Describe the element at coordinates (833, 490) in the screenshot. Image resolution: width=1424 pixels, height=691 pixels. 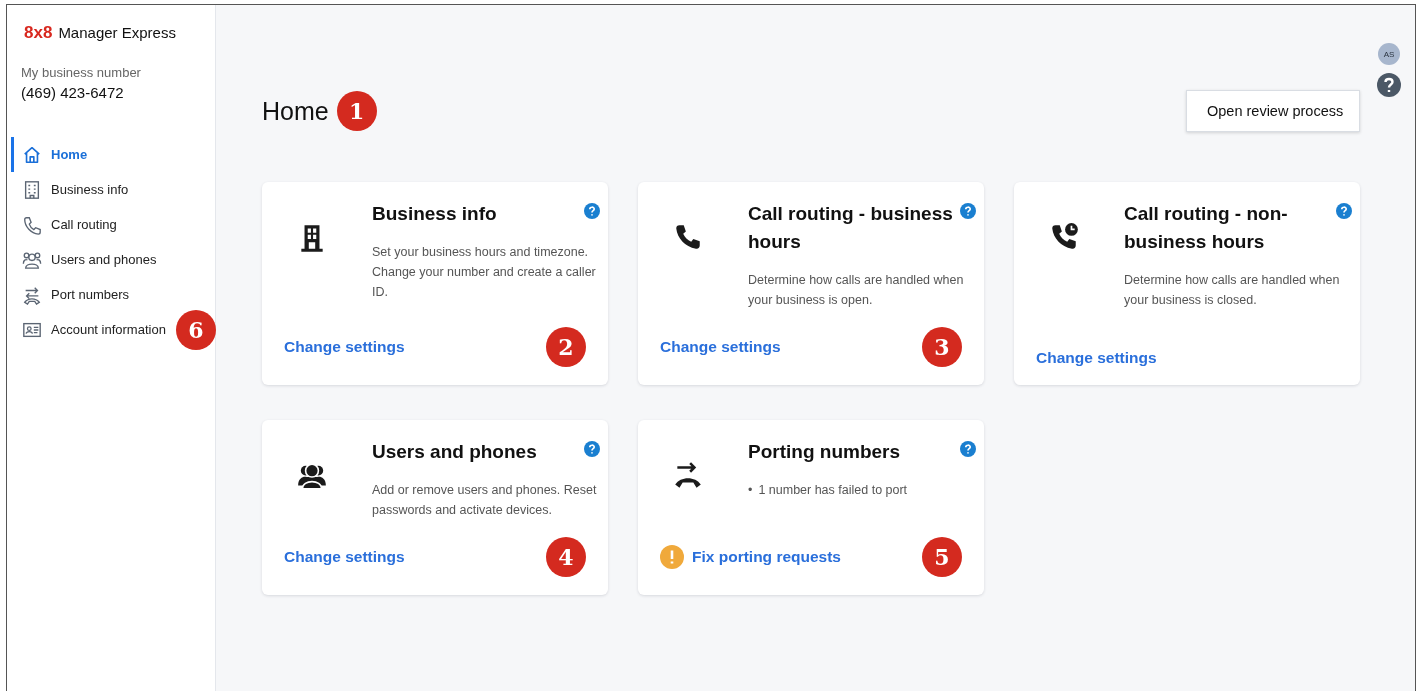
I see `status-item: 1 number has failed to port` at that location.